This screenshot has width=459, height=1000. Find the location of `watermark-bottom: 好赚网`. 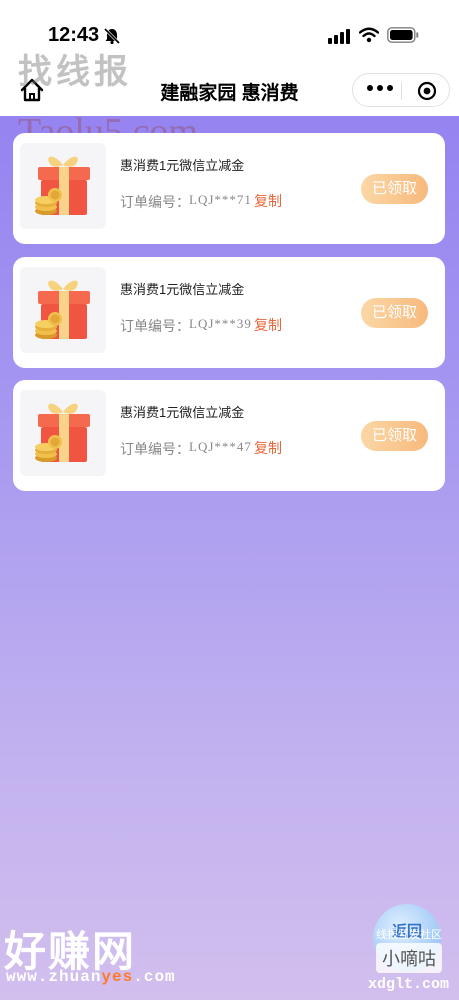

watermark-bottom: 好赚网 is located at coordinates (70, 951).